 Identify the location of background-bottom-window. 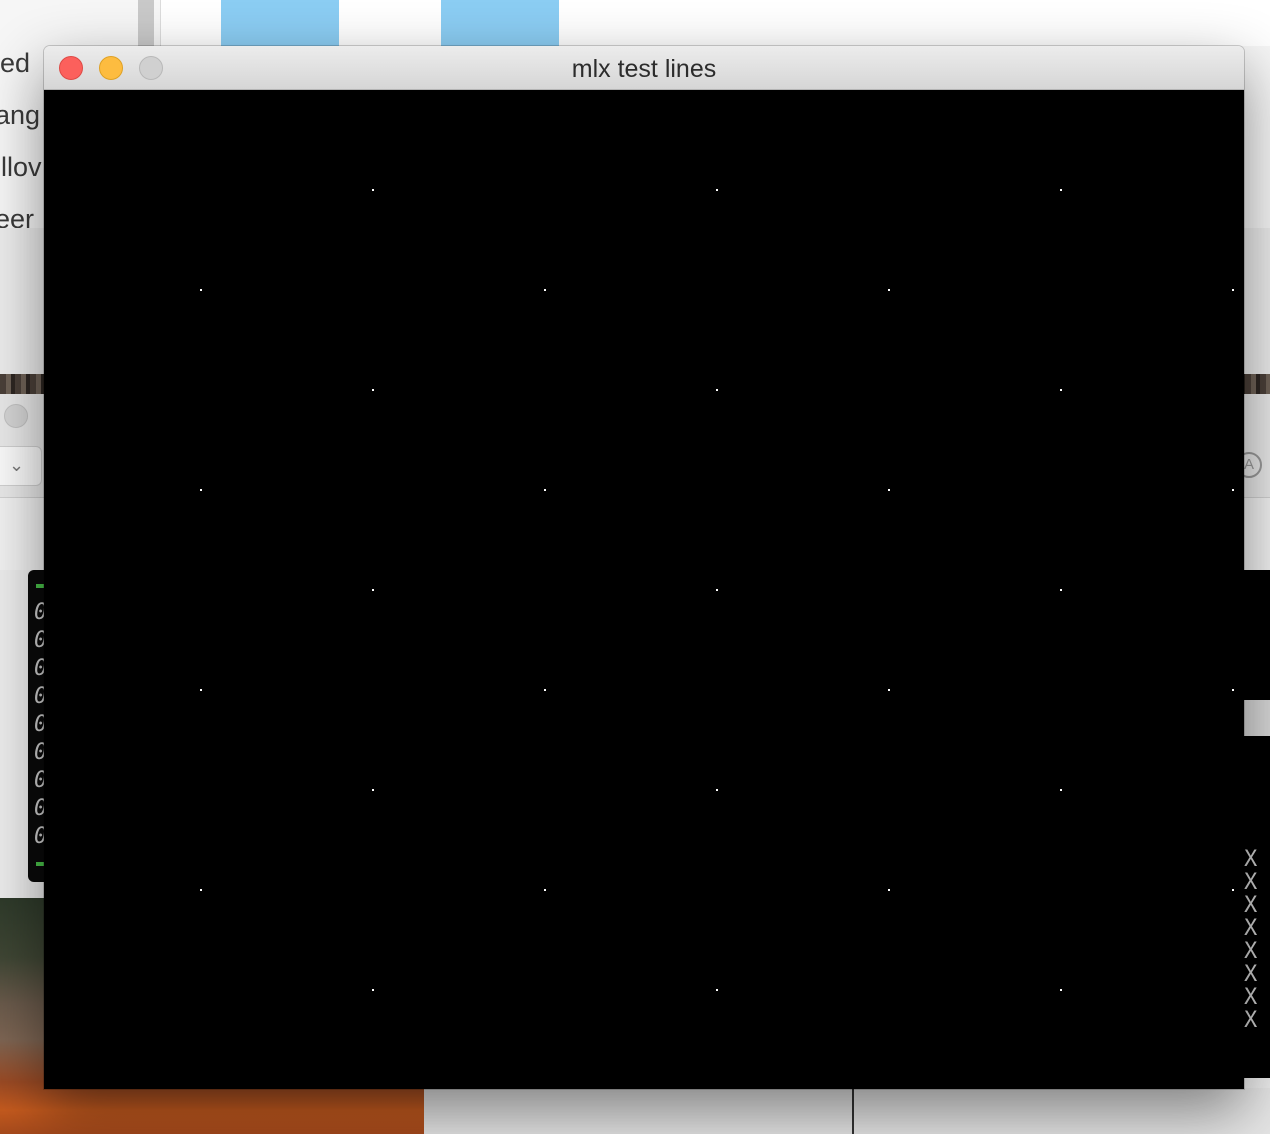
(847, 1111).